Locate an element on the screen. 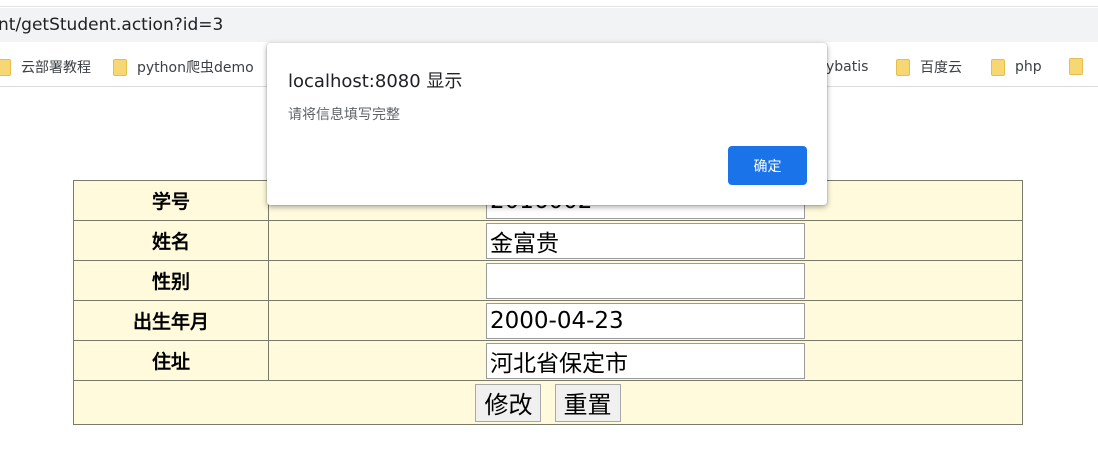  form-row-address: 住址 is located at coordinates (548, 360).